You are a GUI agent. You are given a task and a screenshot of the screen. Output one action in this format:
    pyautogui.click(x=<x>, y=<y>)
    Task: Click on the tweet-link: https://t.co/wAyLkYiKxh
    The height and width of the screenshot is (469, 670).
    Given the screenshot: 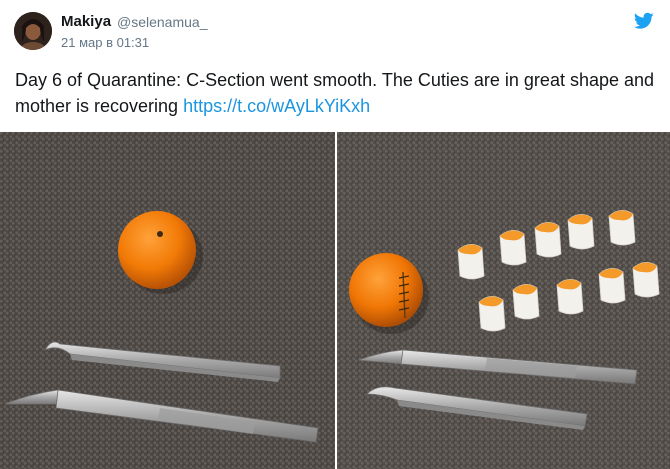 What is the action you would take?
    pyautogui.click(x=276, y=106)
    